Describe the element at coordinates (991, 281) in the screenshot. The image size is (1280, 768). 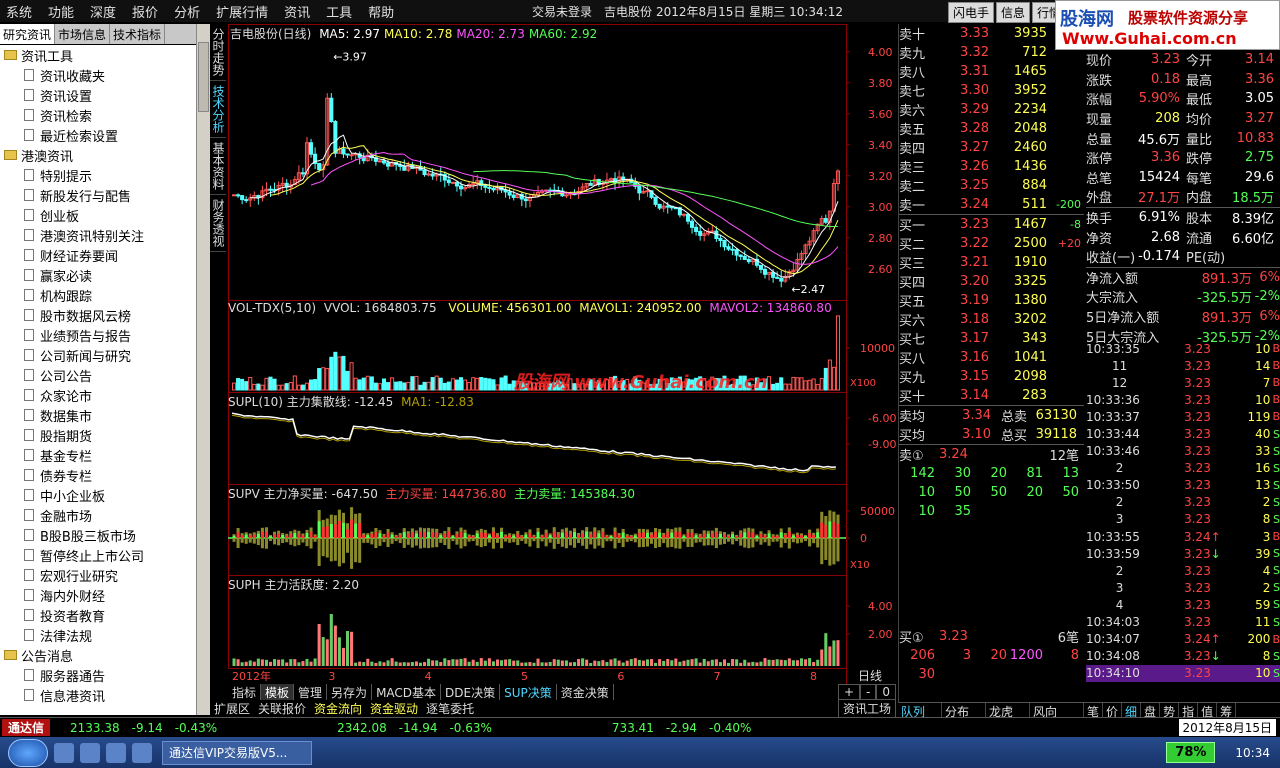
I see `bid-row: 买四 3.20 3325` at that location.